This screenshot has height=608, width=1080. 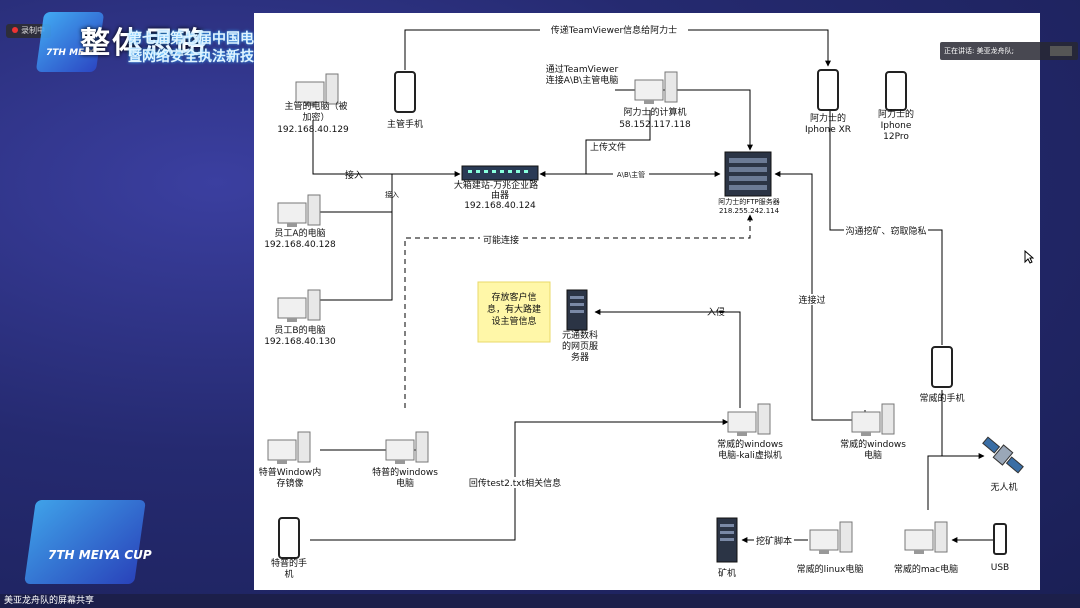 What do you see at coordinates (315, 106) in the screenshot?
I see `boss-pc-line1: 主管的电脑（被` at bounding box center [315, 106].